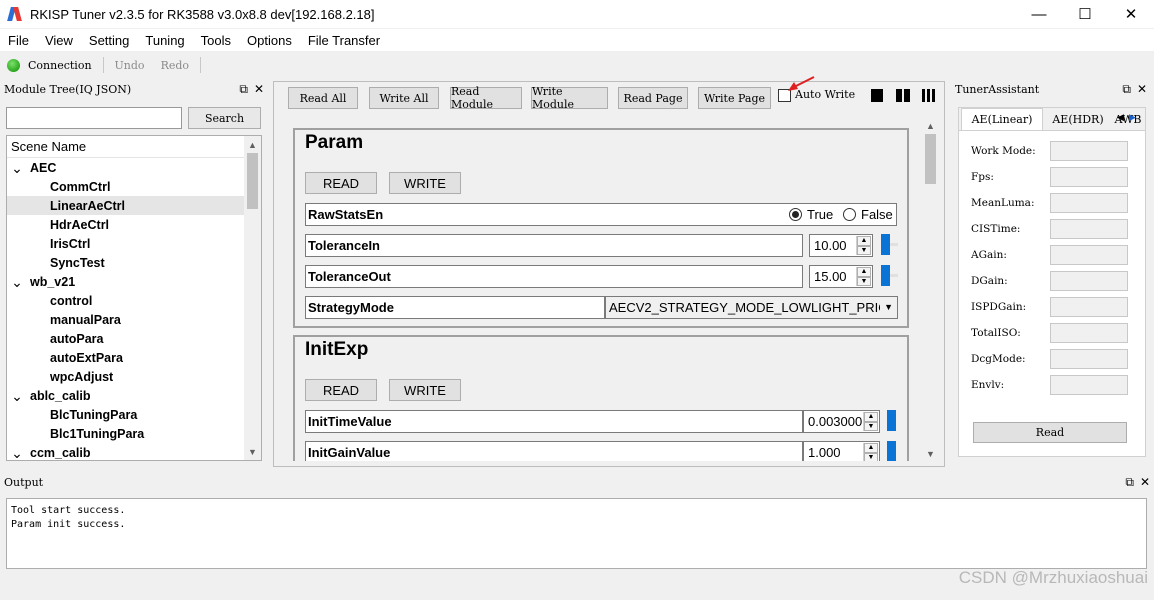 The height and width of the screenshot is (600, 1154). What do you see at coordinates (734, 98) in the screenshot?
I see `write-page-button: Write Page` at bounding box center [734, 98].